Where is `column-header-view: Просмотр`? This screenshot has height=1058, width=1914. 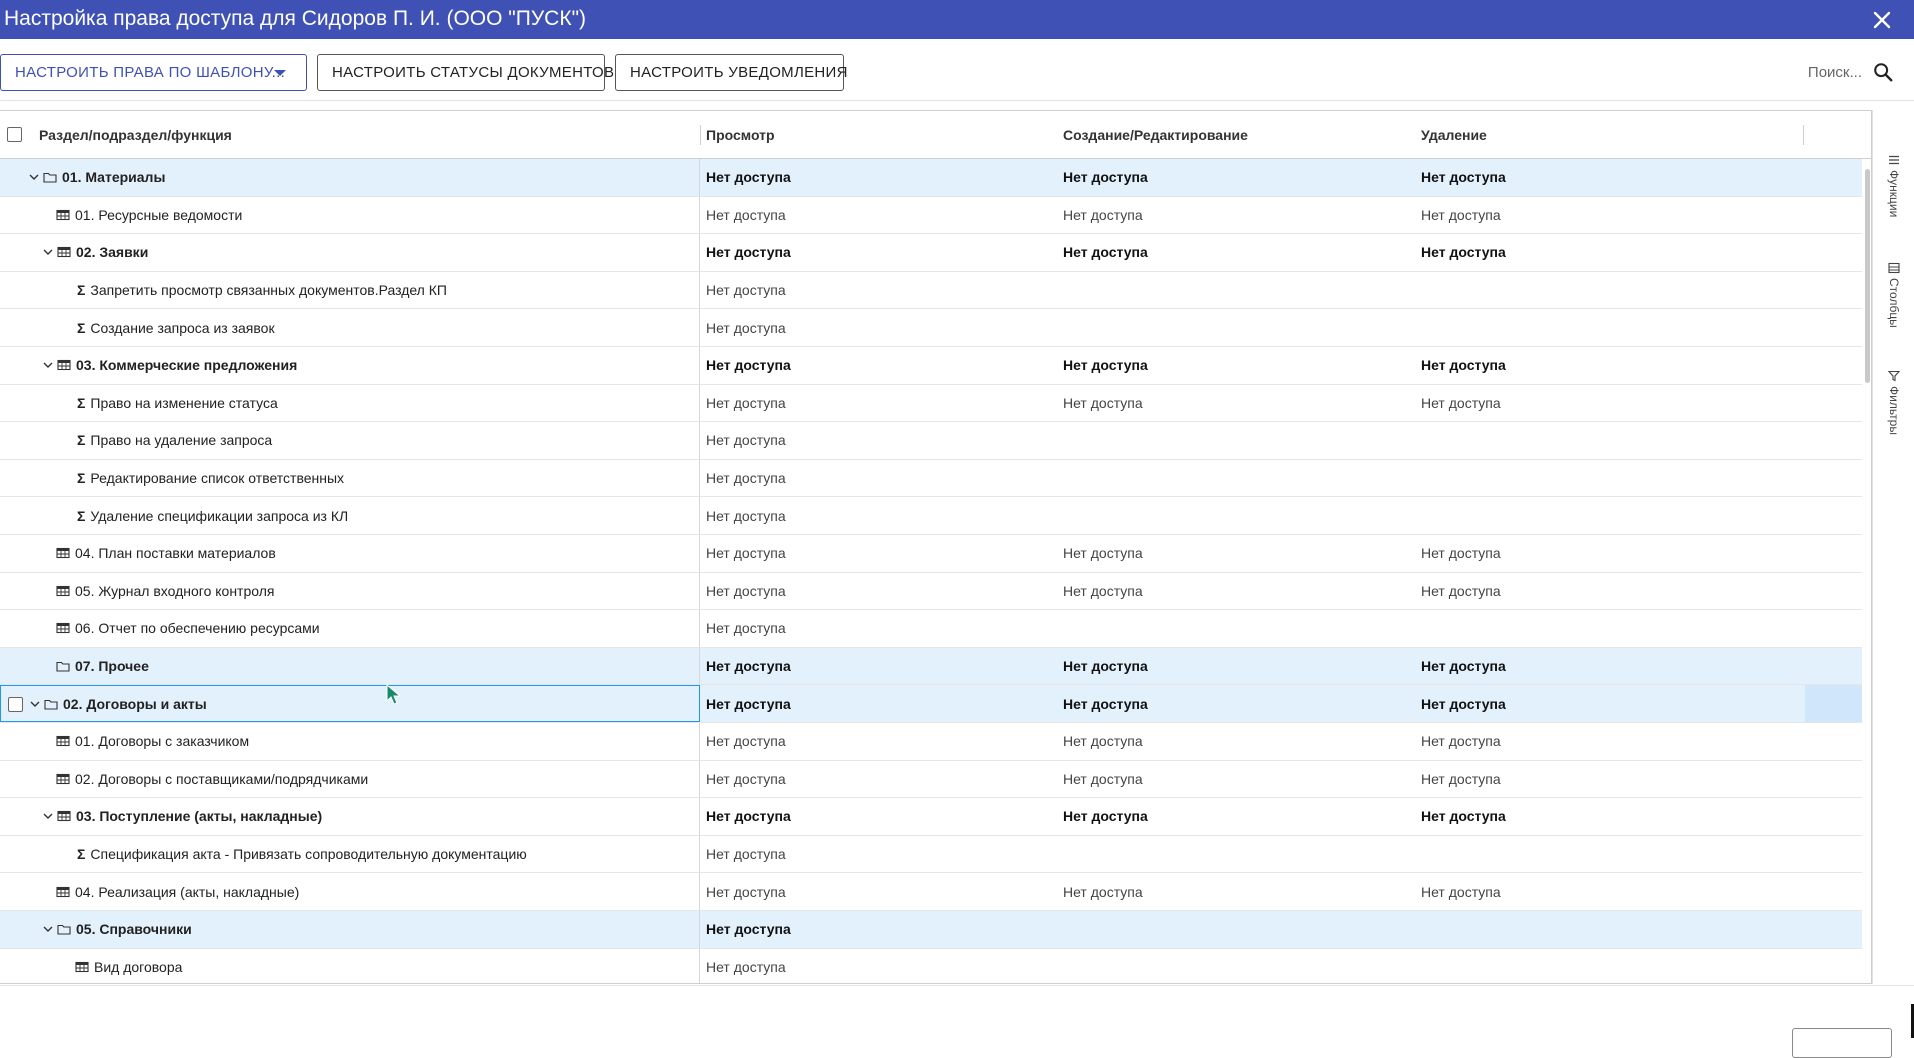 column-header-view: Просмотр is located at coordinates (740, 135).